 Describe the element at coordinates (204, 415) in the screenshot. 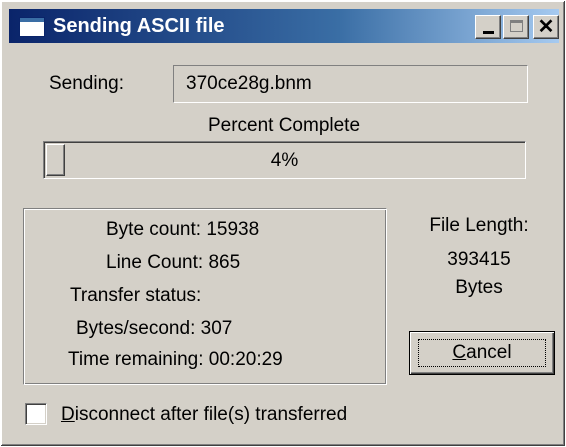

I see `disconnect-checkbox-label: Disconnect after file(s) transferred` at that location.